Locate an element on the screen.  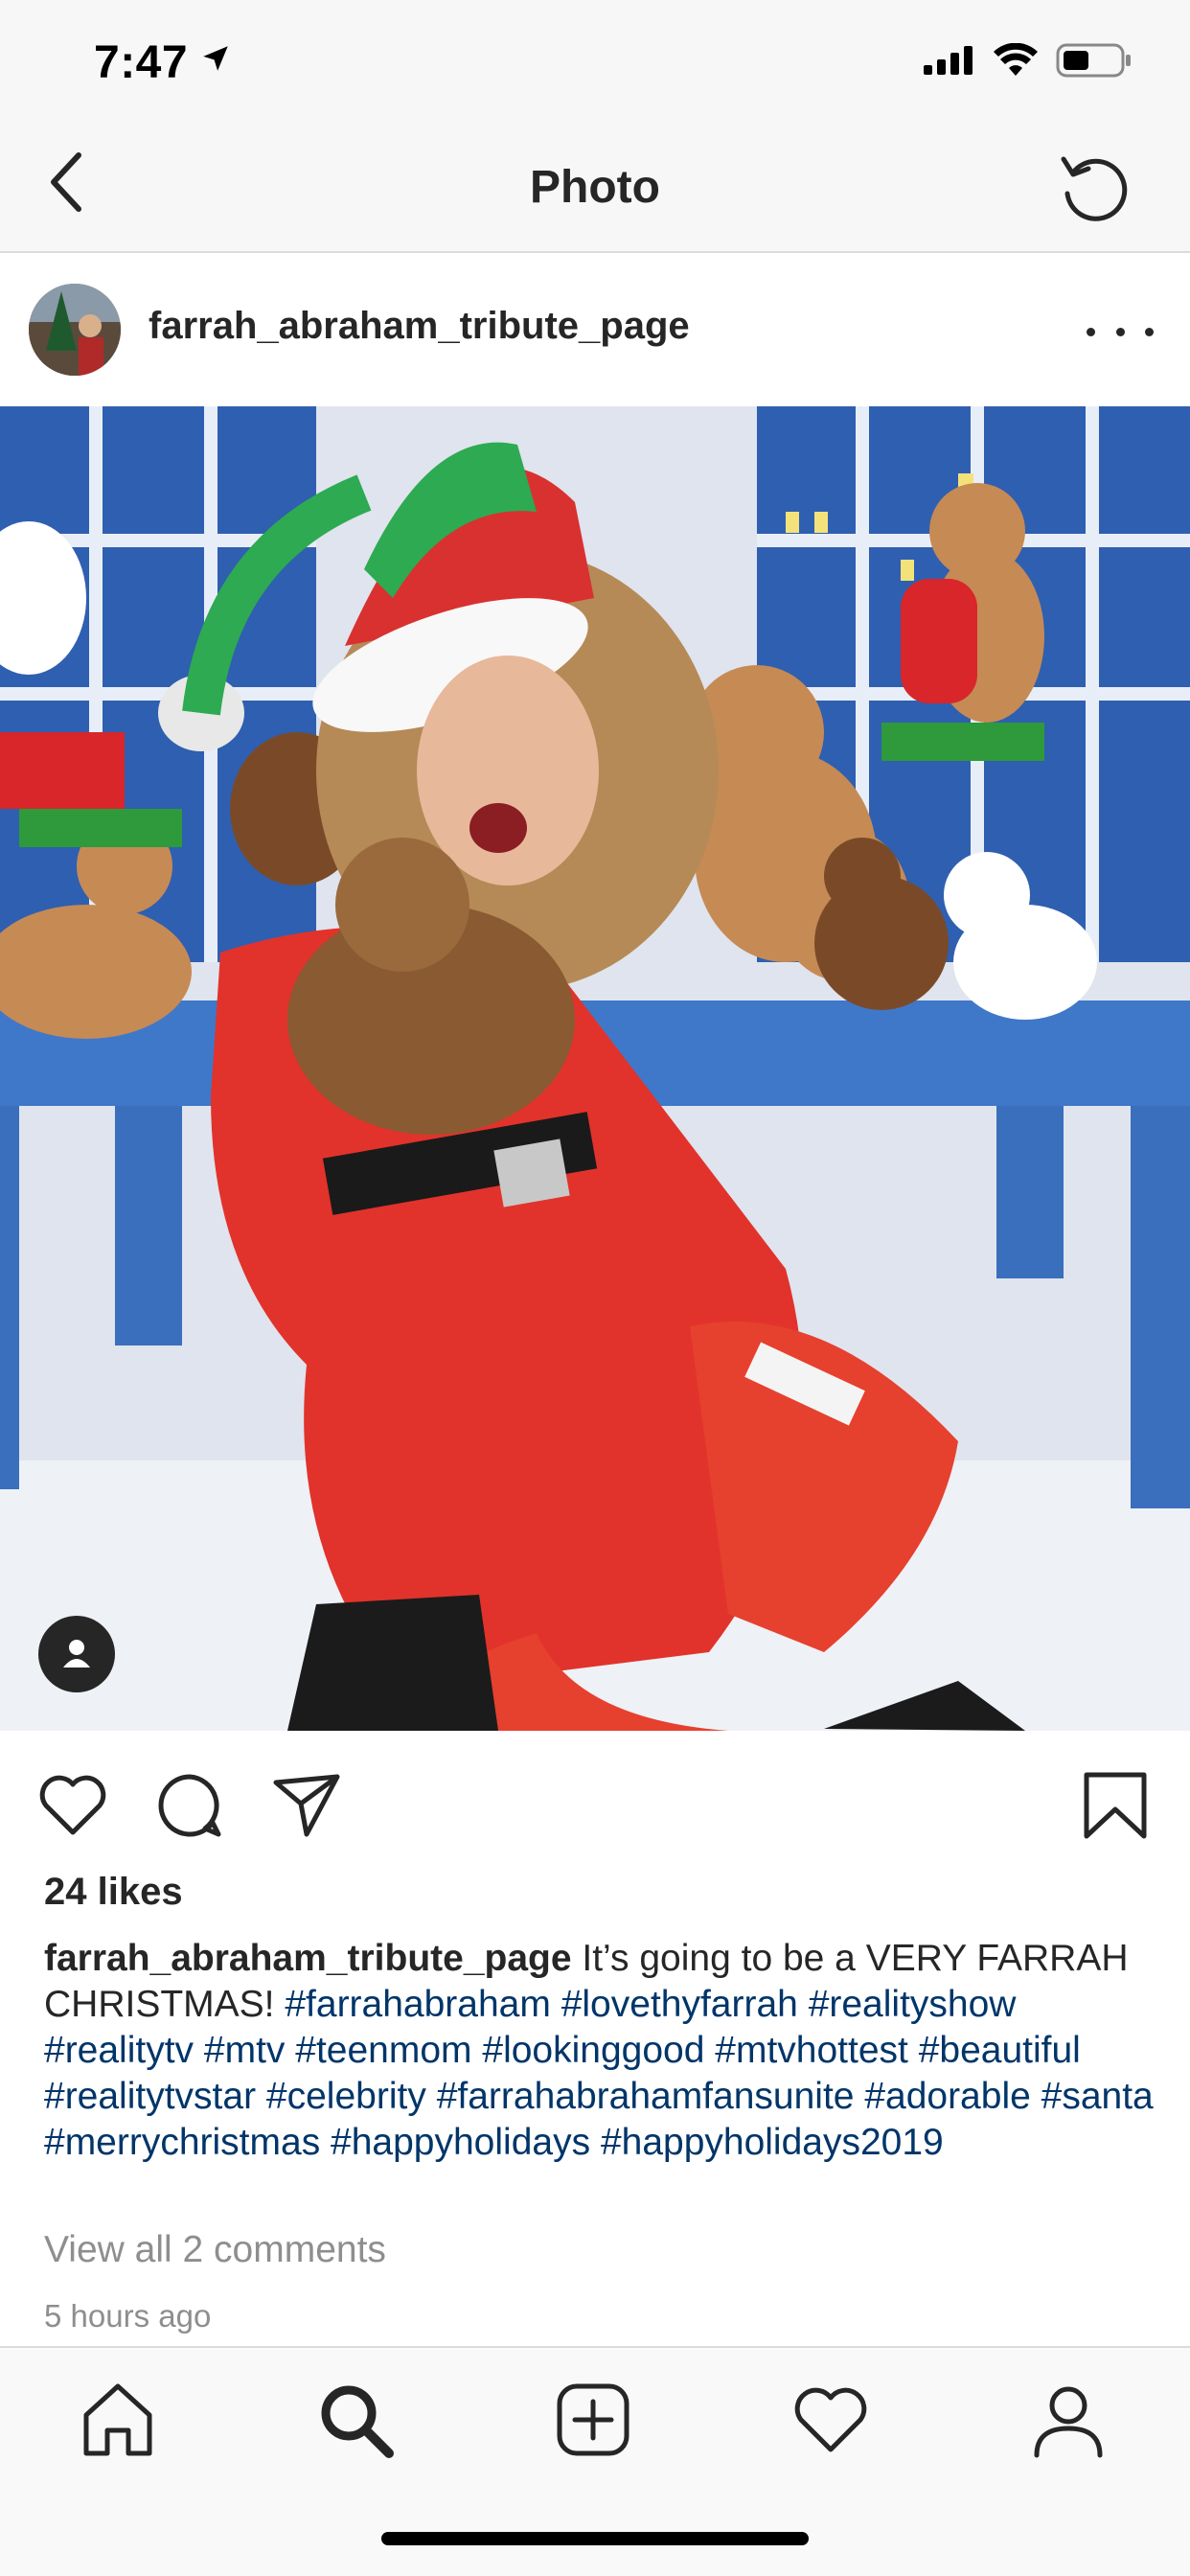
status-time: 7:47 is located at coordinates (141, 63).